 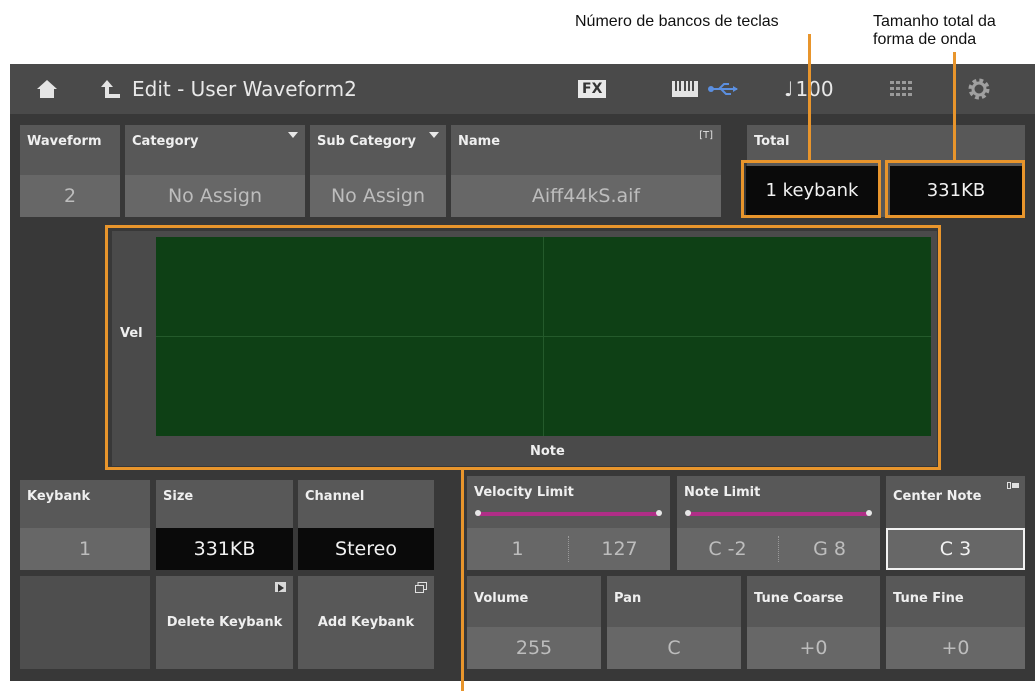 I want to click on note-icon: ♩, so click(x=789, y=89).